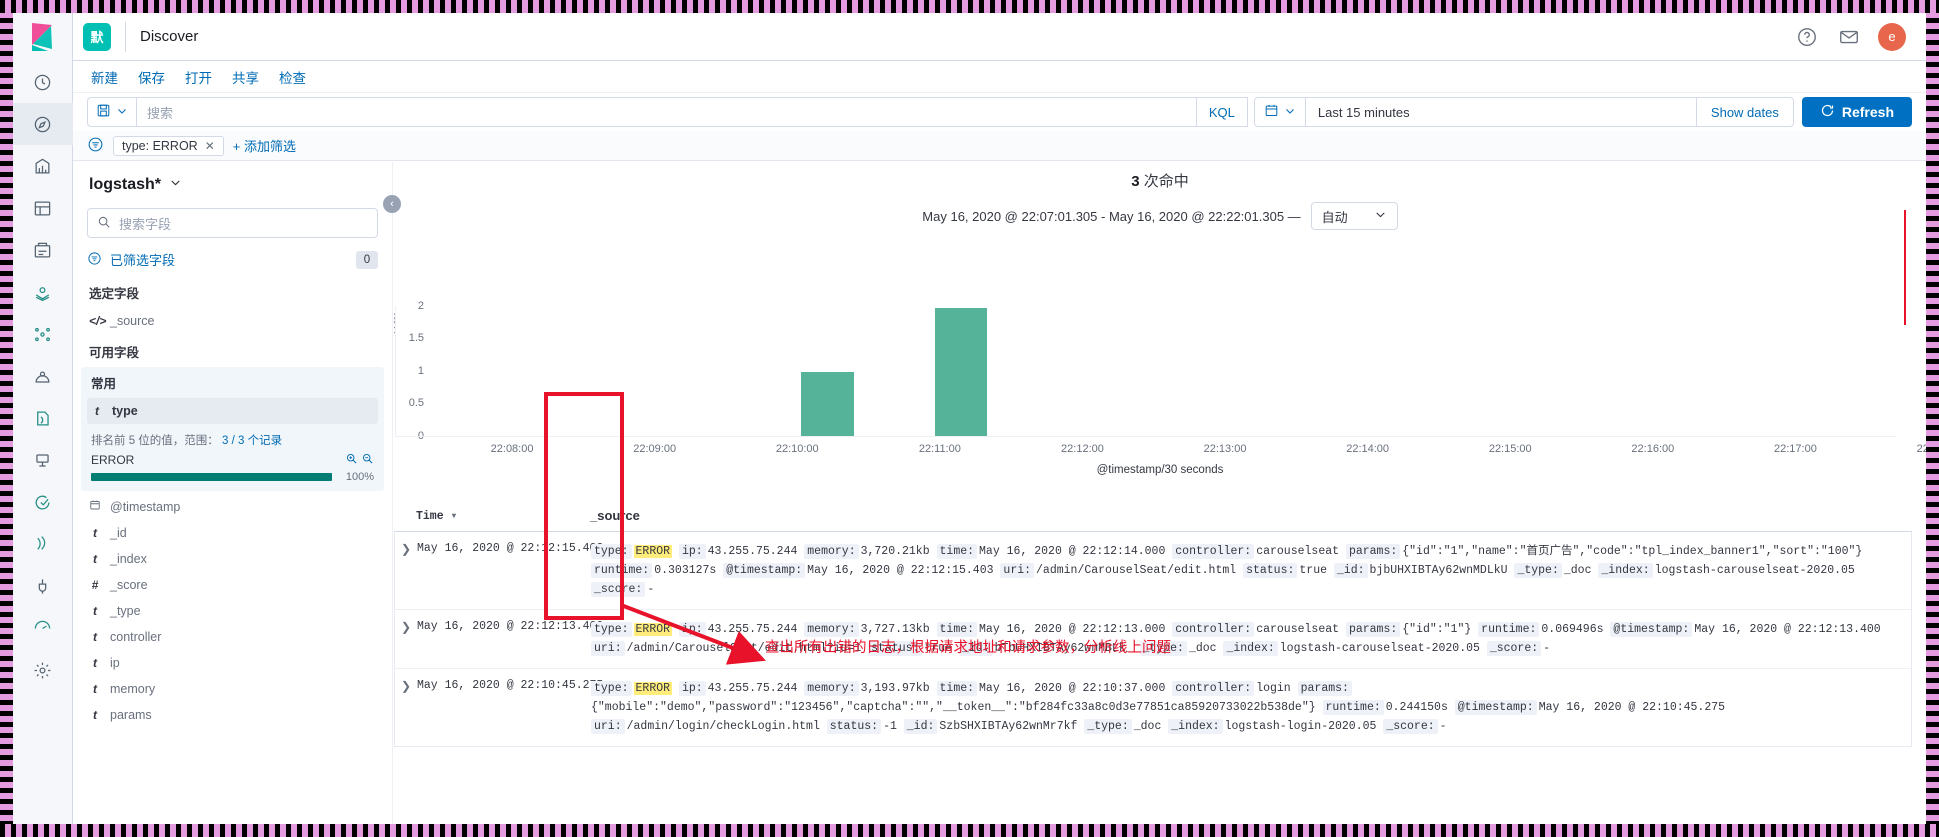 This screenshot has width=1939, height=837. Describe the element at coordinates (890, 726) in the screenshot. I see `field-value: -1` at that location.